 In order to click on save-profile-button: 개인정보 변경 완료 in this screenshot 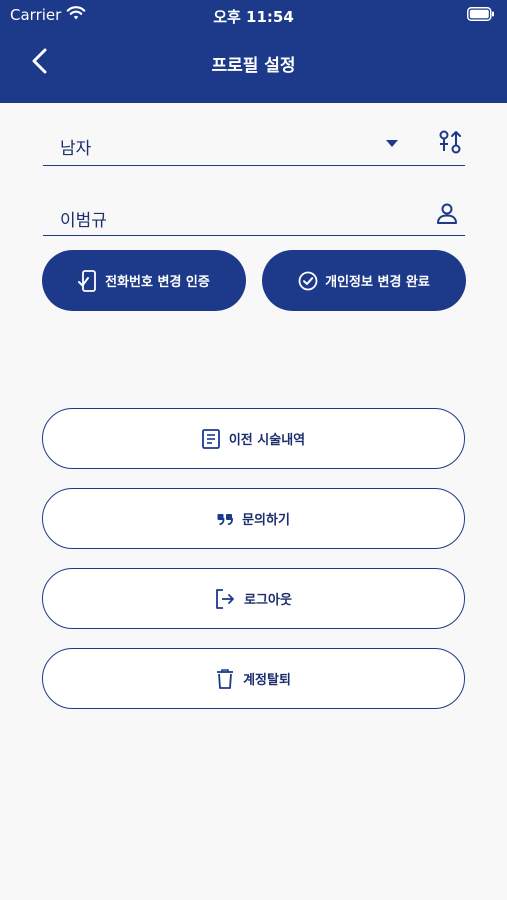, I will do `click(364, 280)`.